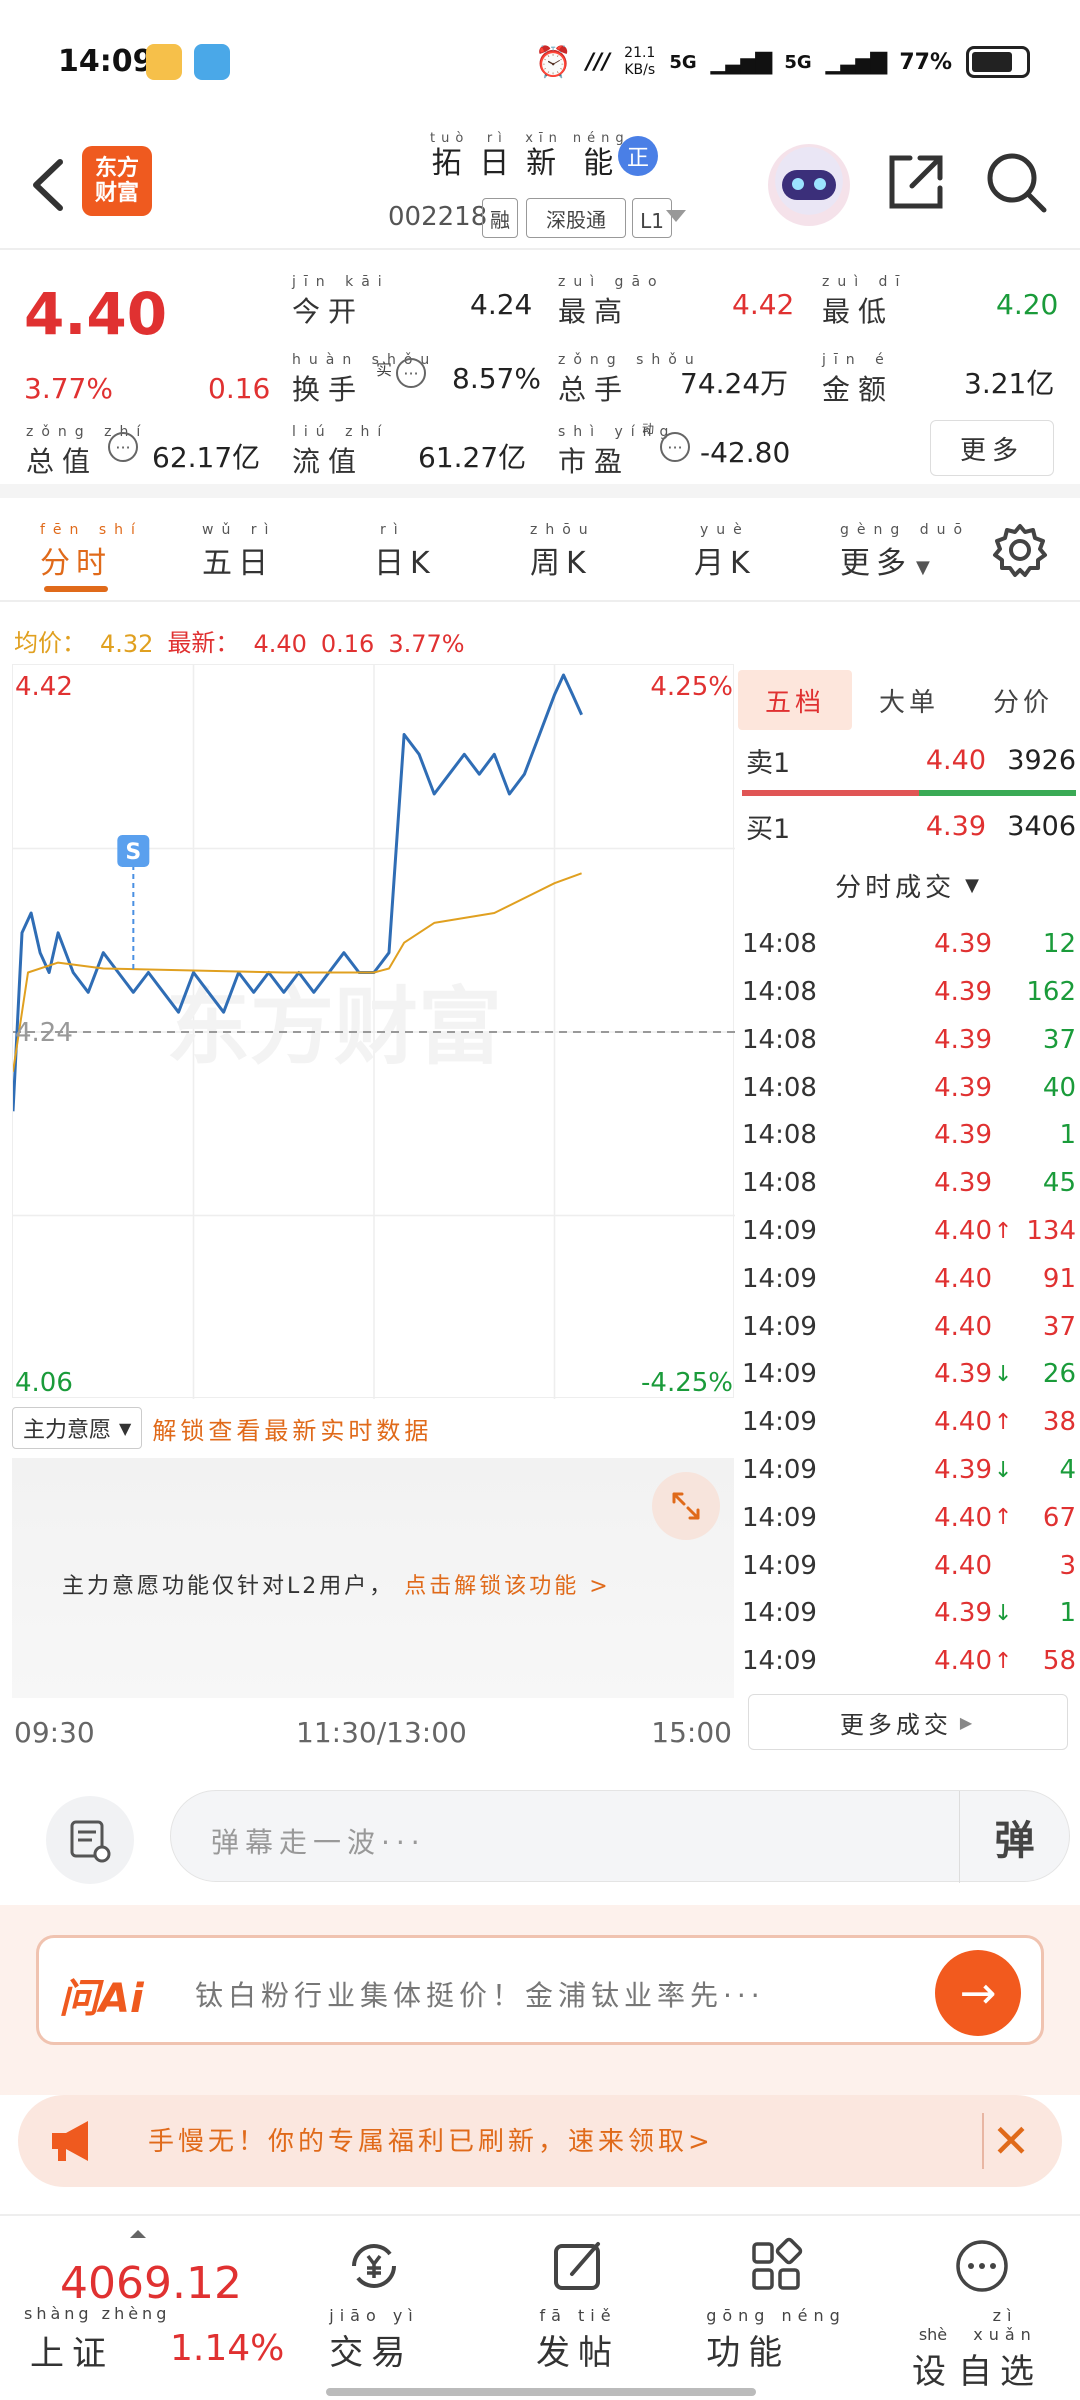 This screenshot has height=2400, width=1080. Describe the element at coordinates (577, 2266) in the screenshot. I see `edit-post-icon` at that location.